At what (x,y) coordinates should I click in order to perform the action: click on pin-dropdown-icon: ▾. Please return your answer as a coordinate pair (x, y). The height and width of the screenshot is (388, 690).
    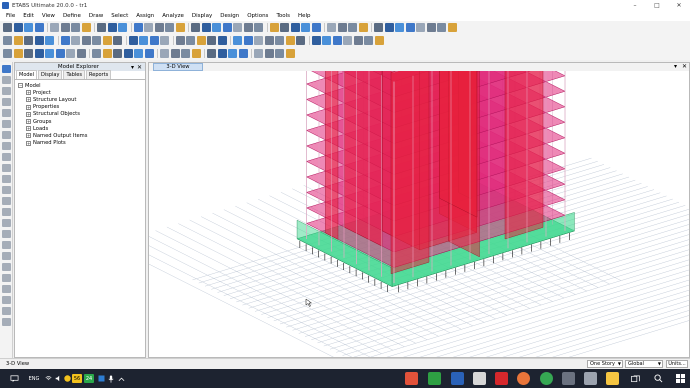
    Looking at the image, I should click on (132, 67).